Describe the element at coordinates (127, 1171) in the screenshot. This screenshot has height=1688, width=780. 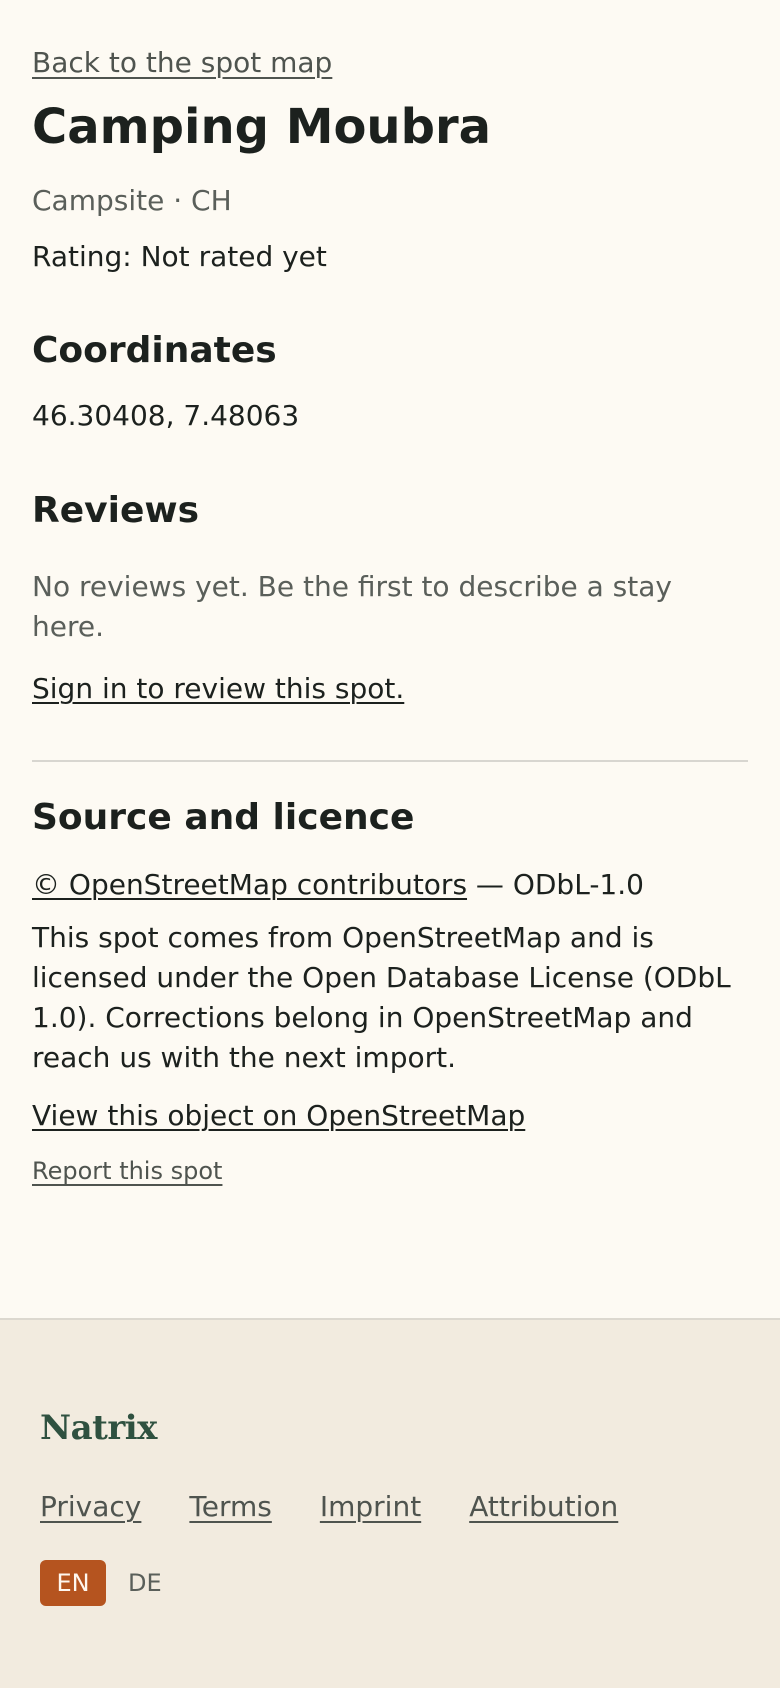
I see `report-spot-link: Report this spot` at that location.